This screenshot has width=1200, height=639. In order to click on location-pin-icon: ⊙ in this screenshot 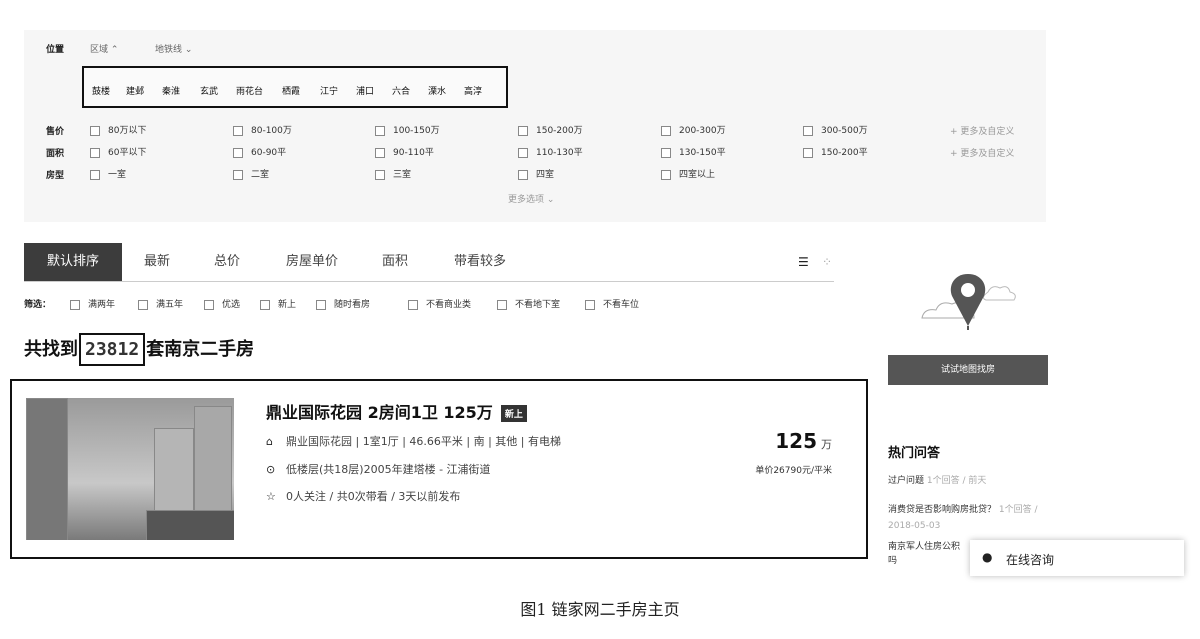, I will do `click(271, 469)`.